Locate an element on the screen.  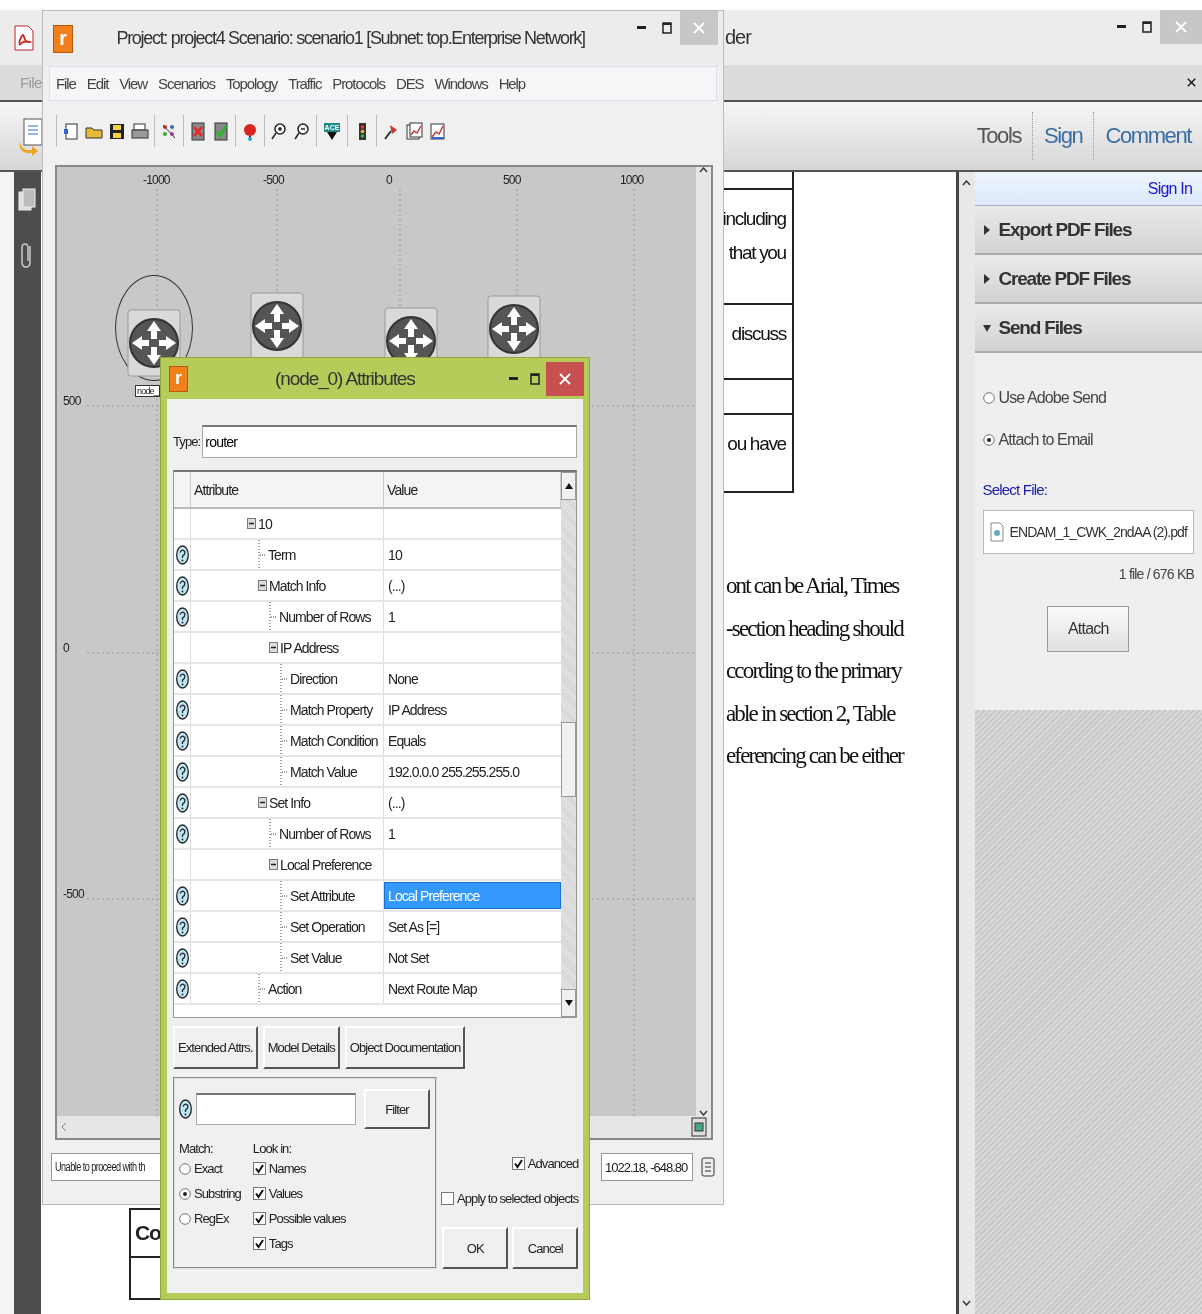
navigator-icon is located at coordinates (699, 1127).